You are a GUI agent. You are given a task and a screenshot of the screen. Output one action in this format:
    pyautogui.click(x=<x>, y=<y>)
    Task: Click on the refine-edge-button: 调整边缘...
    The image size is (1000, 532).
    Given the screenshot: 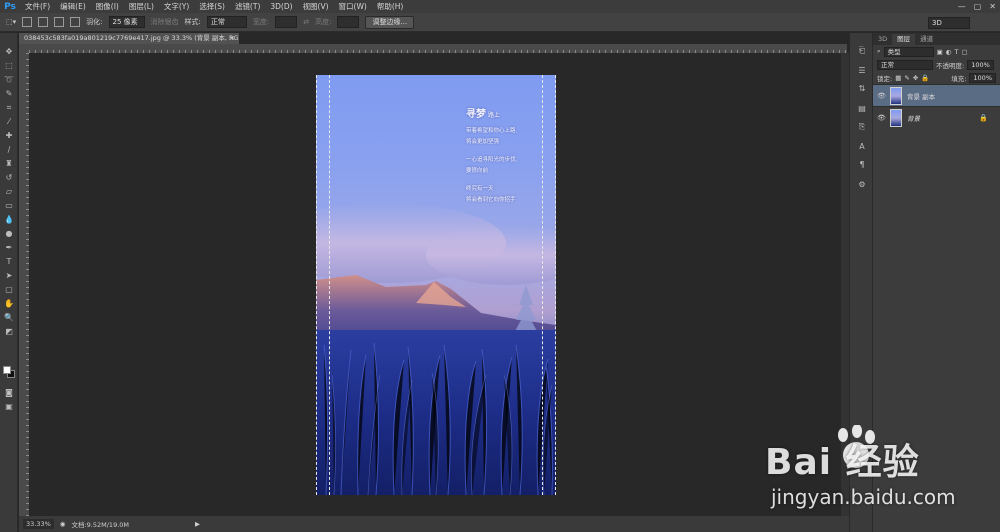 What is the action you would take?
    pyautogui.click(x=390, y=22)
    